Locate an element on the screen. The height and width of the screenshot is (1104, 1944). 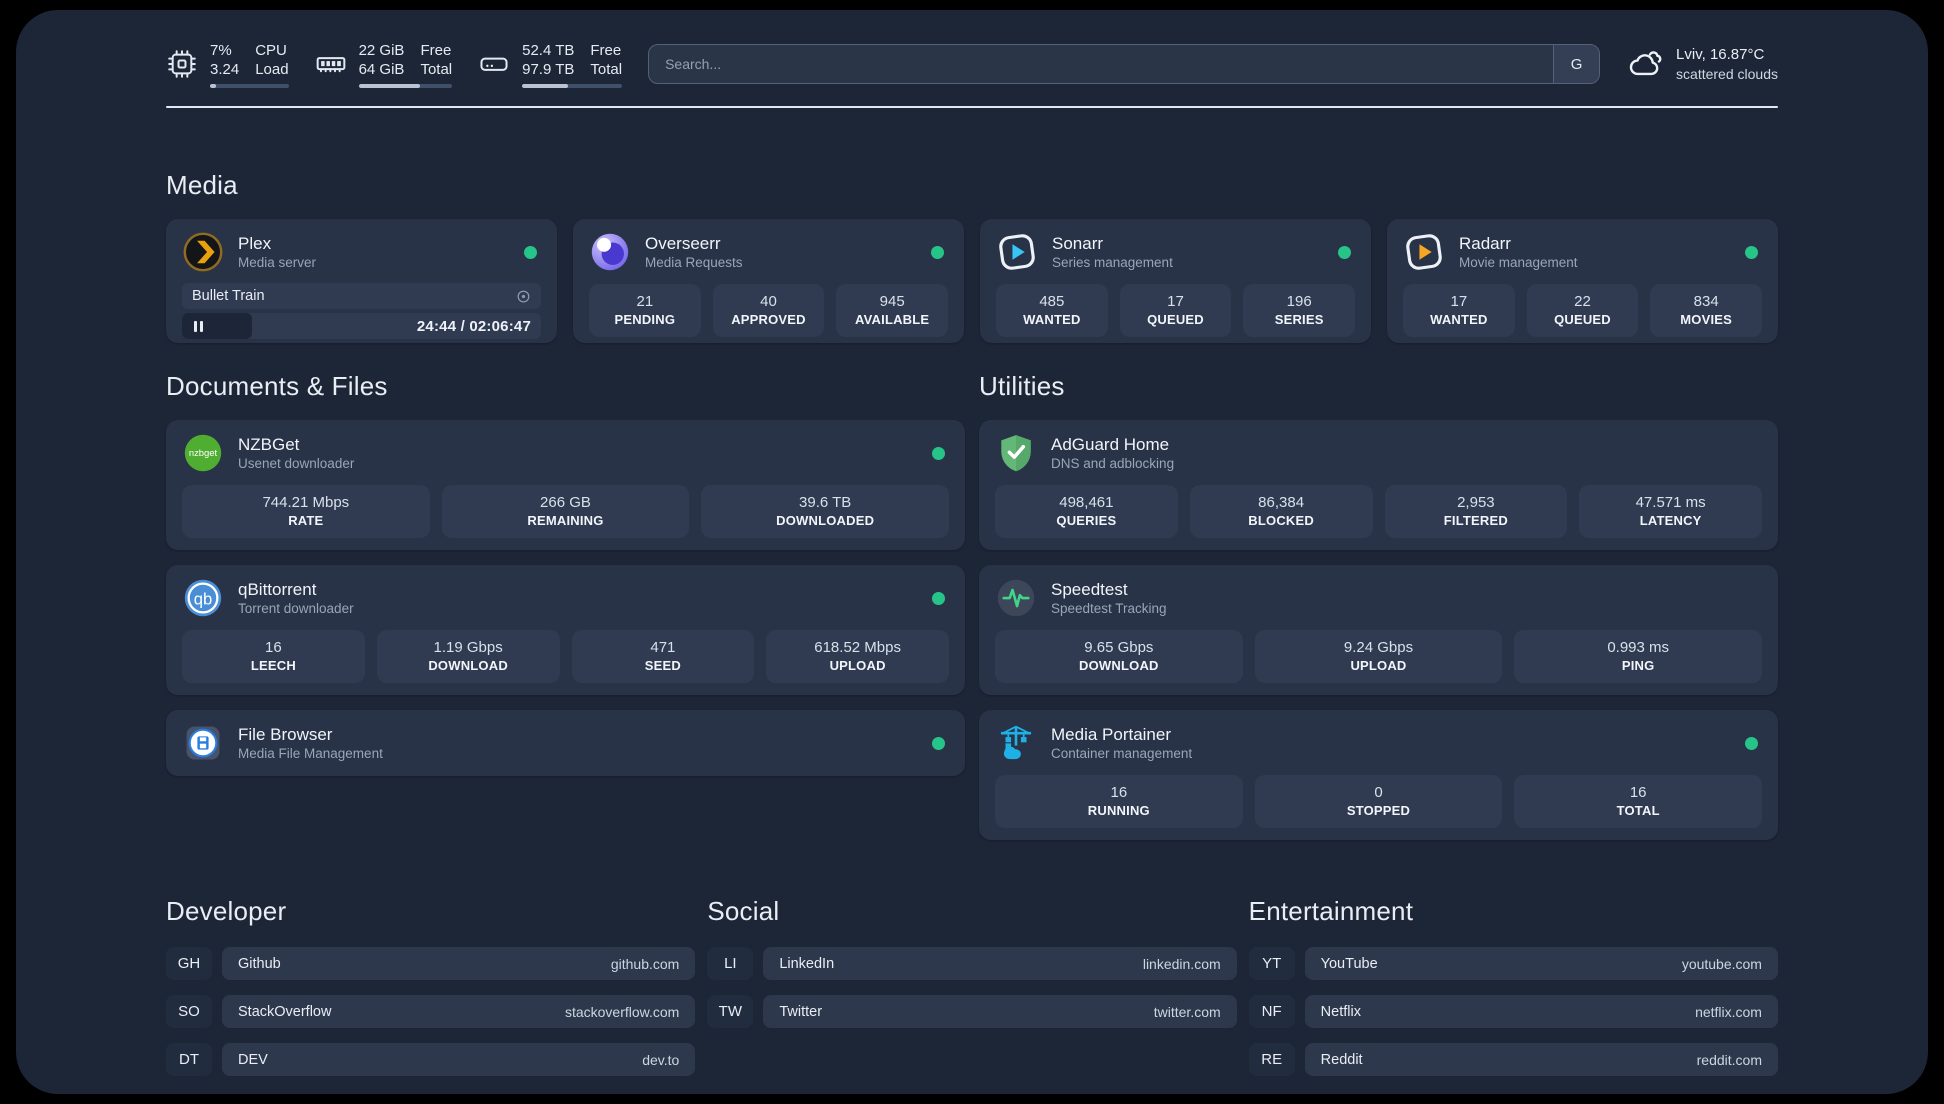
service-name: Overseerr is located at coordinates (683, 243).